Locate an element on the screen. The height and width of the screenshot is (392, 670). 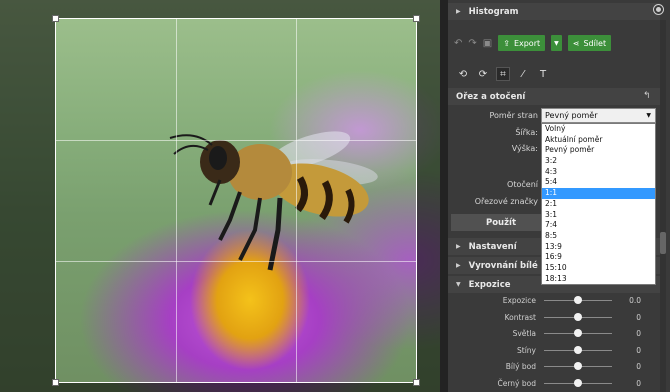
apply-button: Použít is located at coordinates (501, 222).